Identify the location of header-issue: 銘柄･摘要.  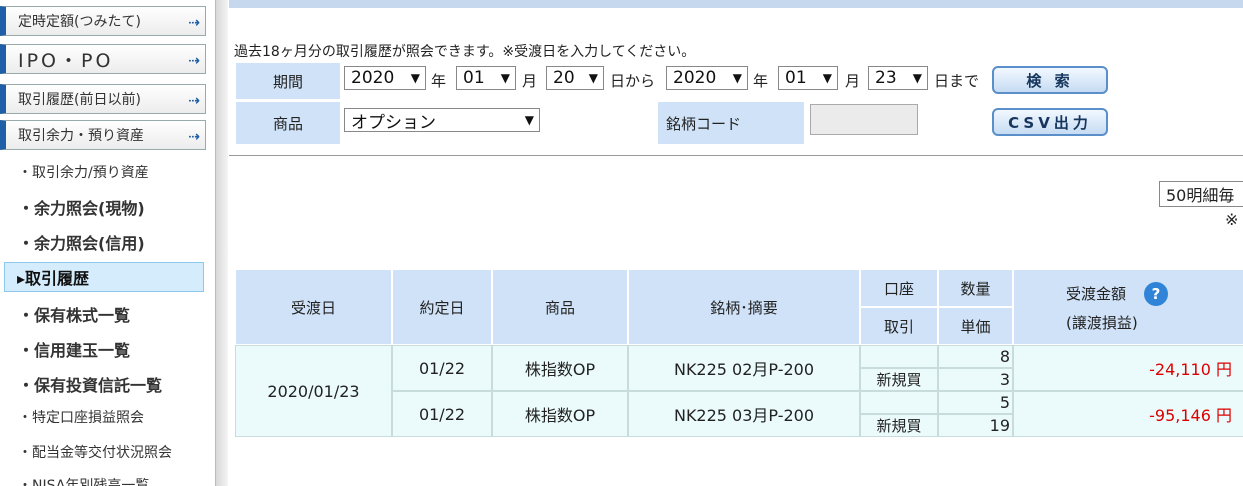
(744, 307).